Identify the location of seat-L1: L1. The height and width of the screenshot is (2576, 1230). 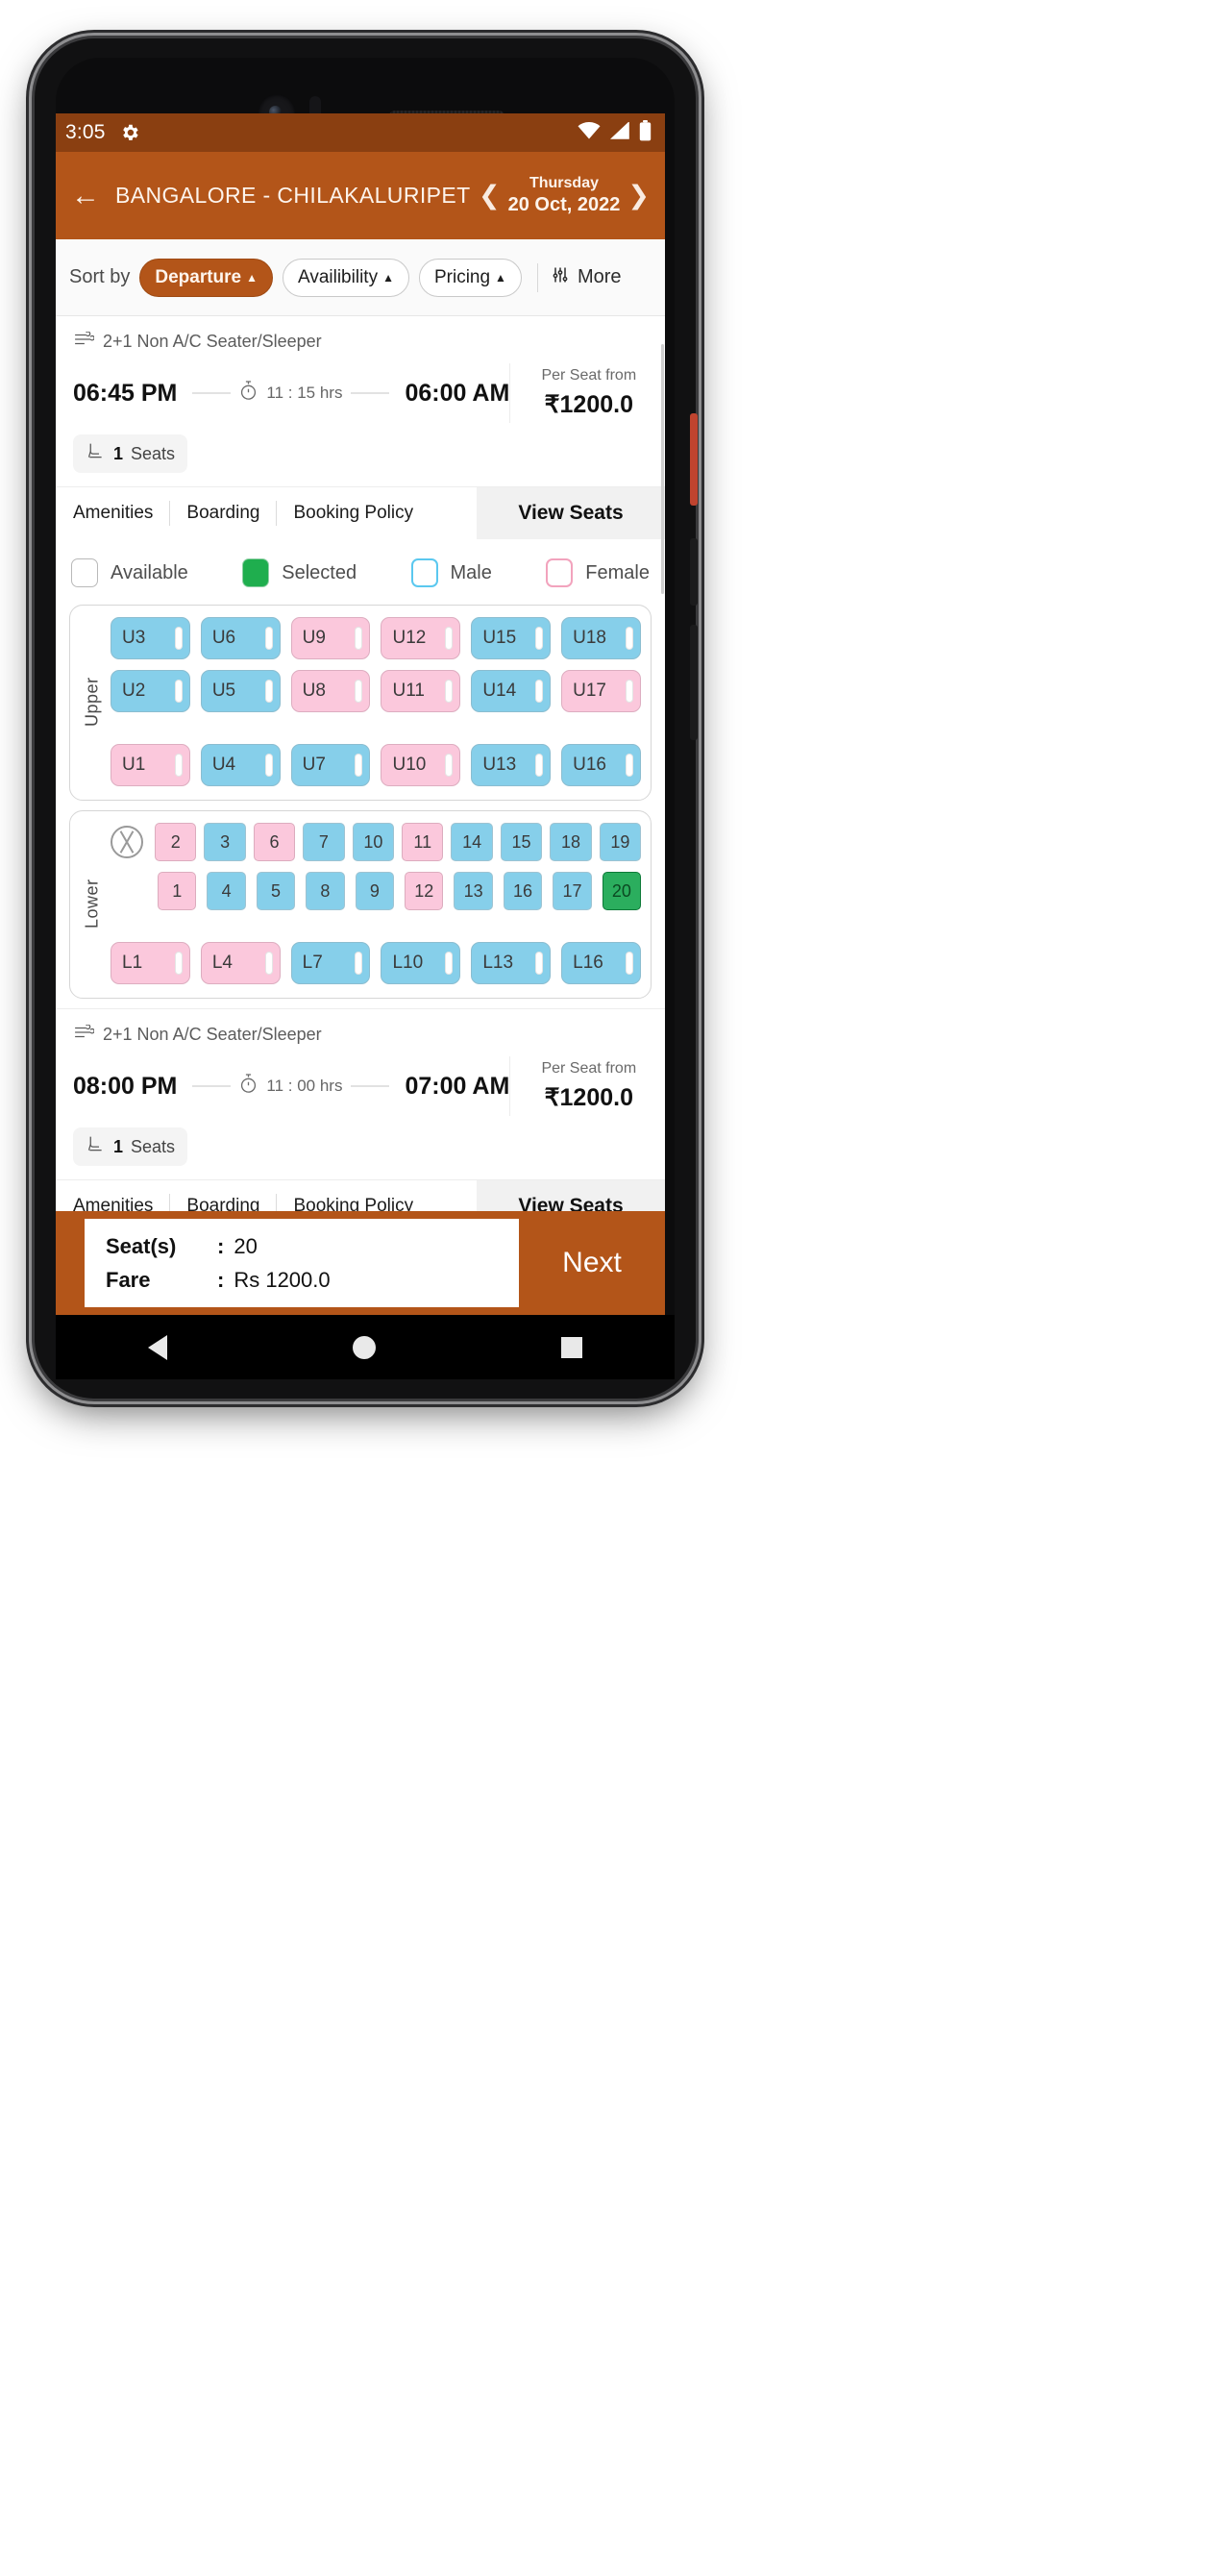
(150, 963).